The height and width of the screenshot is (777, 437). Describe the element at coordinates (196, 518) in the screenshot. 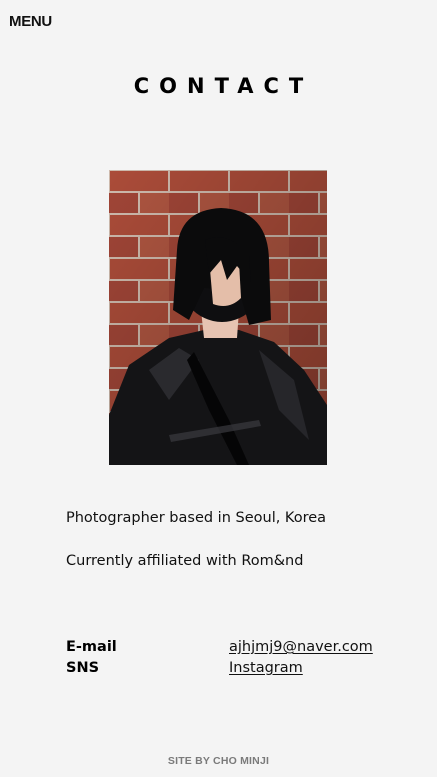

I see `bio-line-location: Photographer based in Seoul, Korea` at that location.